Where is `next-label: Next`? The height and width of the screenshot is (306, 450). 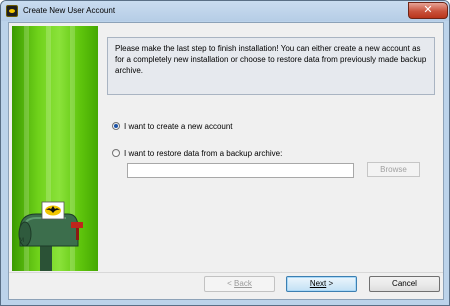 next-label: Next is located at coordinates (318, 283).